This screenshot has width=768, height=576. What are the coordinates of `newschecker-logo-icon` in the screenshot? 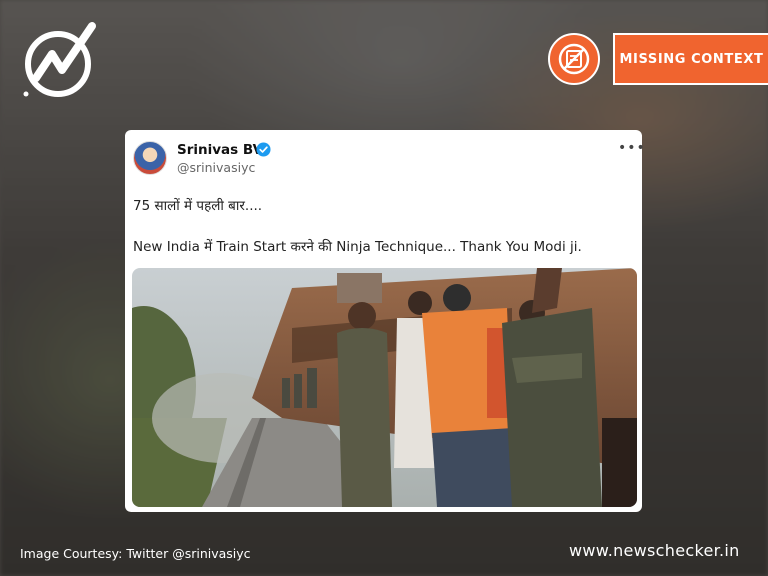 It's located at (61, 61).